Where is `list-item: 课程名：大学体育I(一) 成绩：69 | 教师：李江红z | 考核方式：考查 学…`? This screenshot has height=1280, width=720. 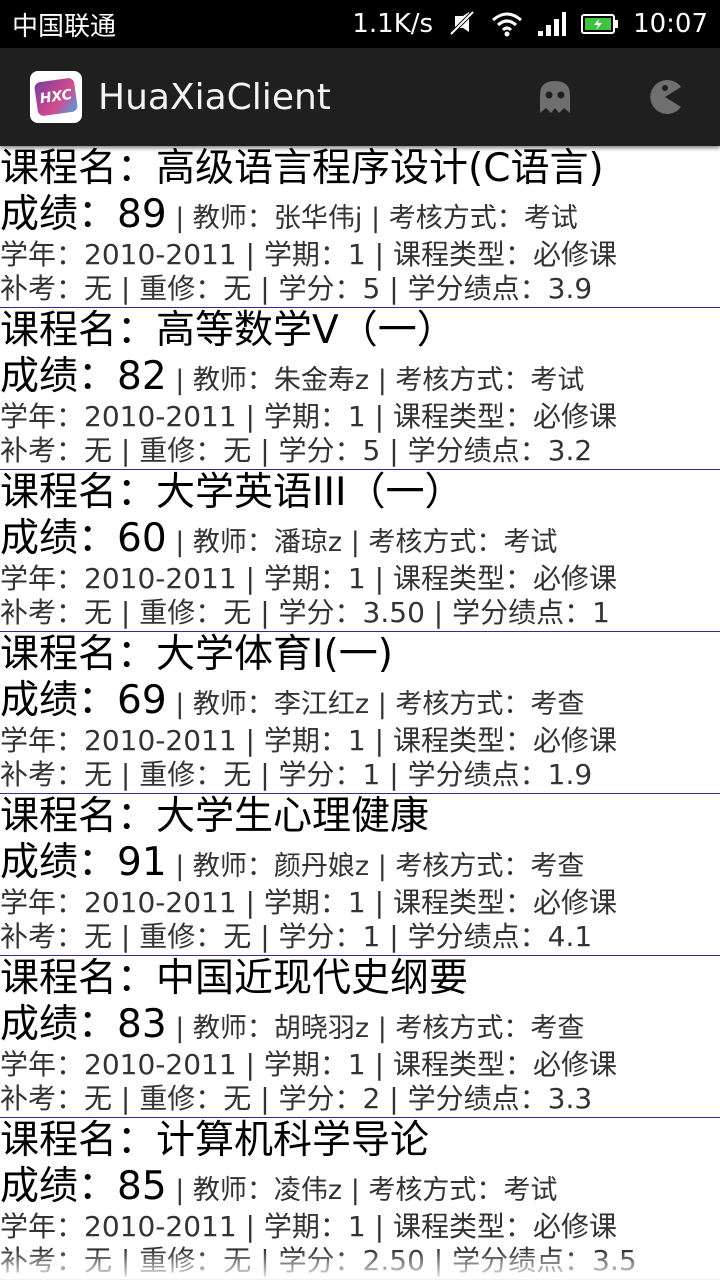
list-item: 课程名：大学体育I(一) 成绩：69 | 教师：李江红z | 考核方式：考查 学… is located at coordinates (360, 713).